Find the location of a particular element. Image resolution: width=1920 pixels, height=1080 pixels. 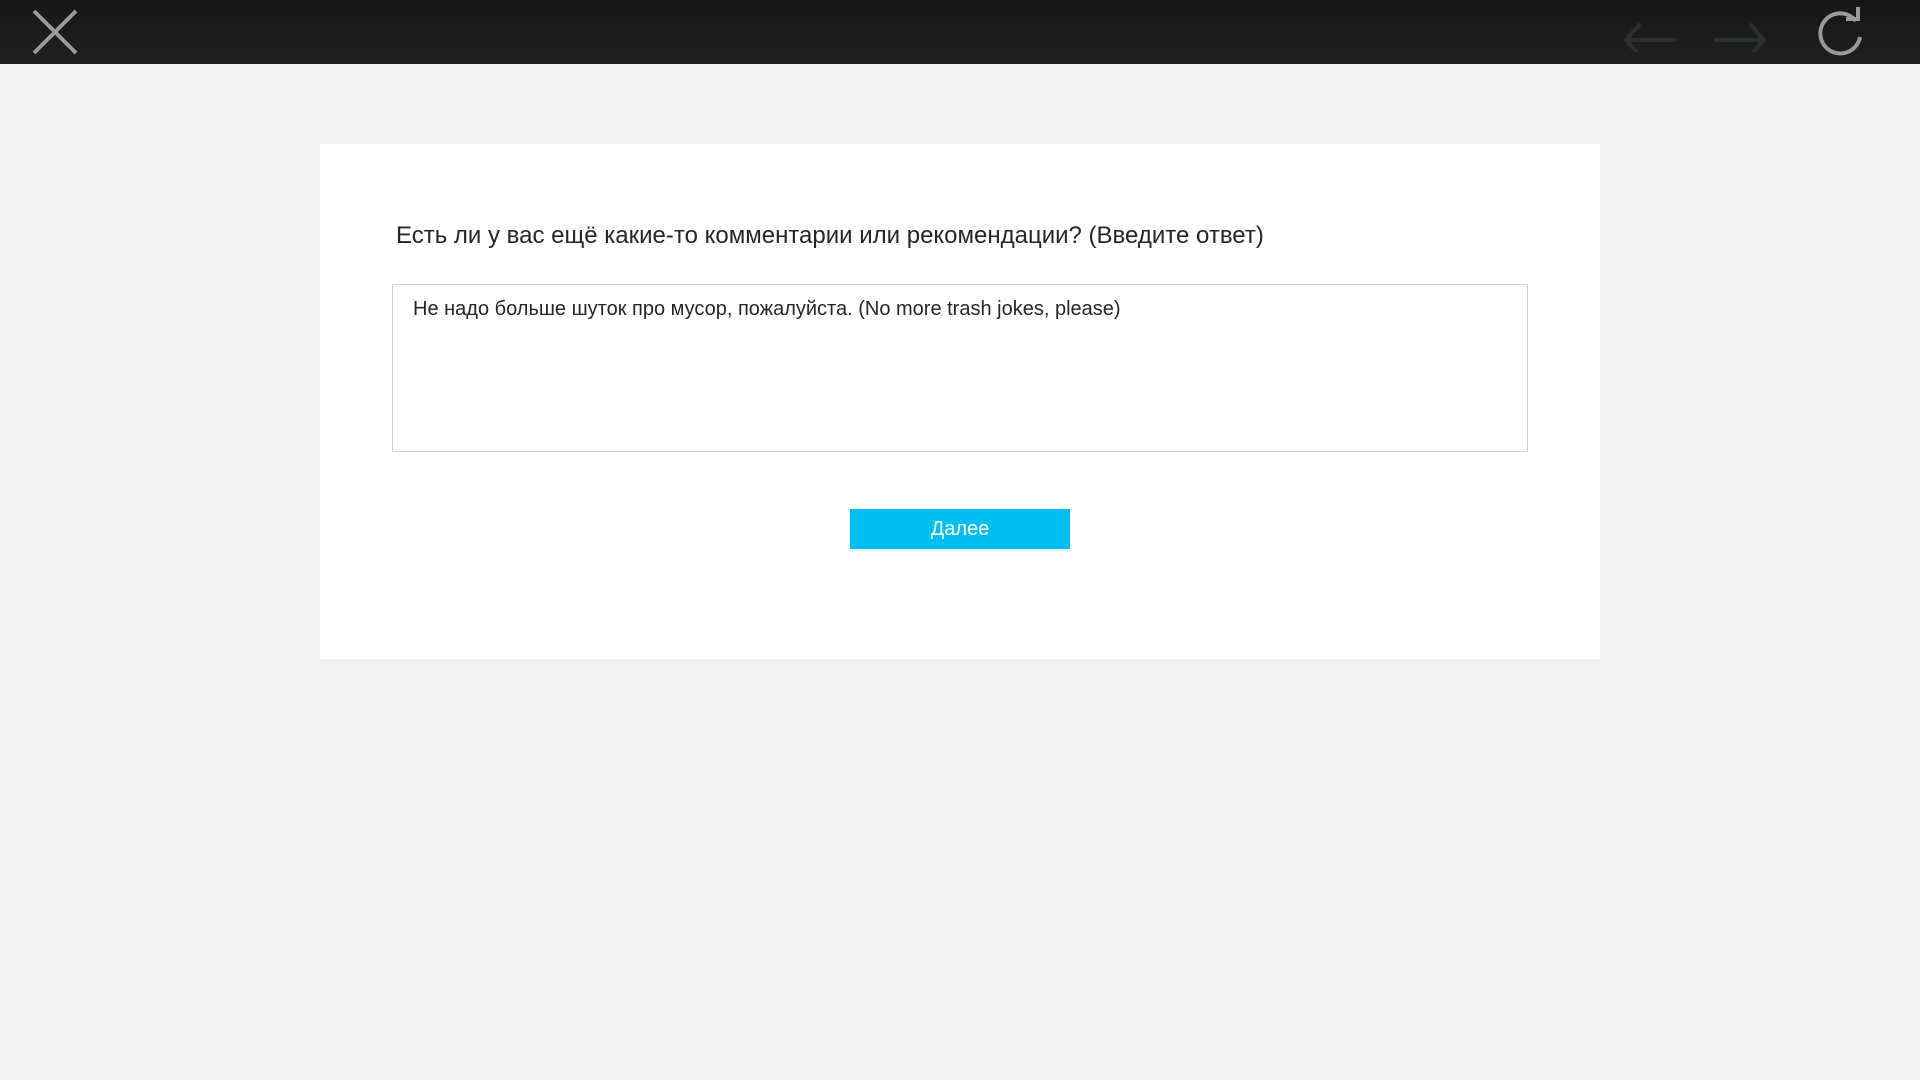

close-button is located at coordinates (55, 32).